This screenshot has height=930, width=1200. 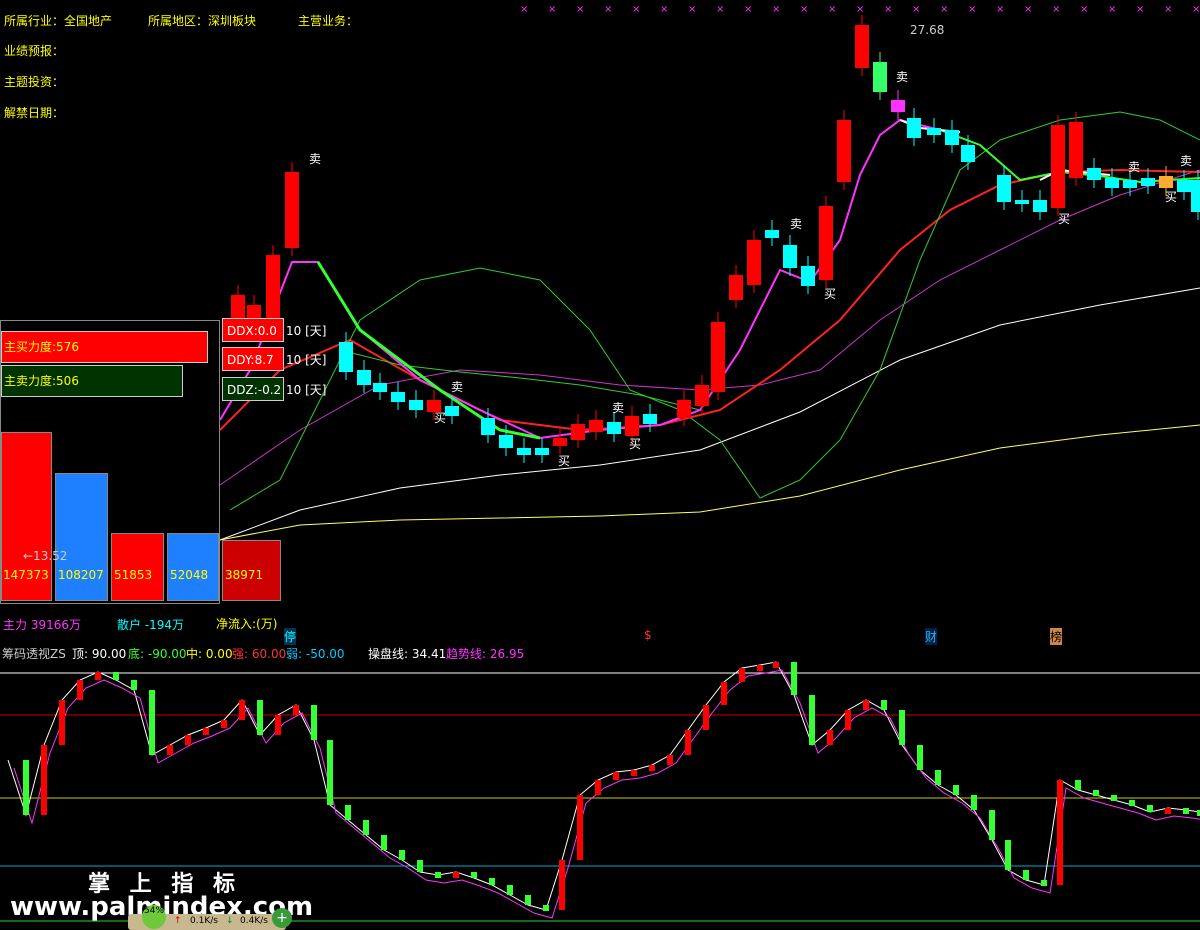 What do you see at coordinates (92, 381) in the screenshot?
I see `main-sell-bar: 主卖力度:506` at bounding box center [92, 381].